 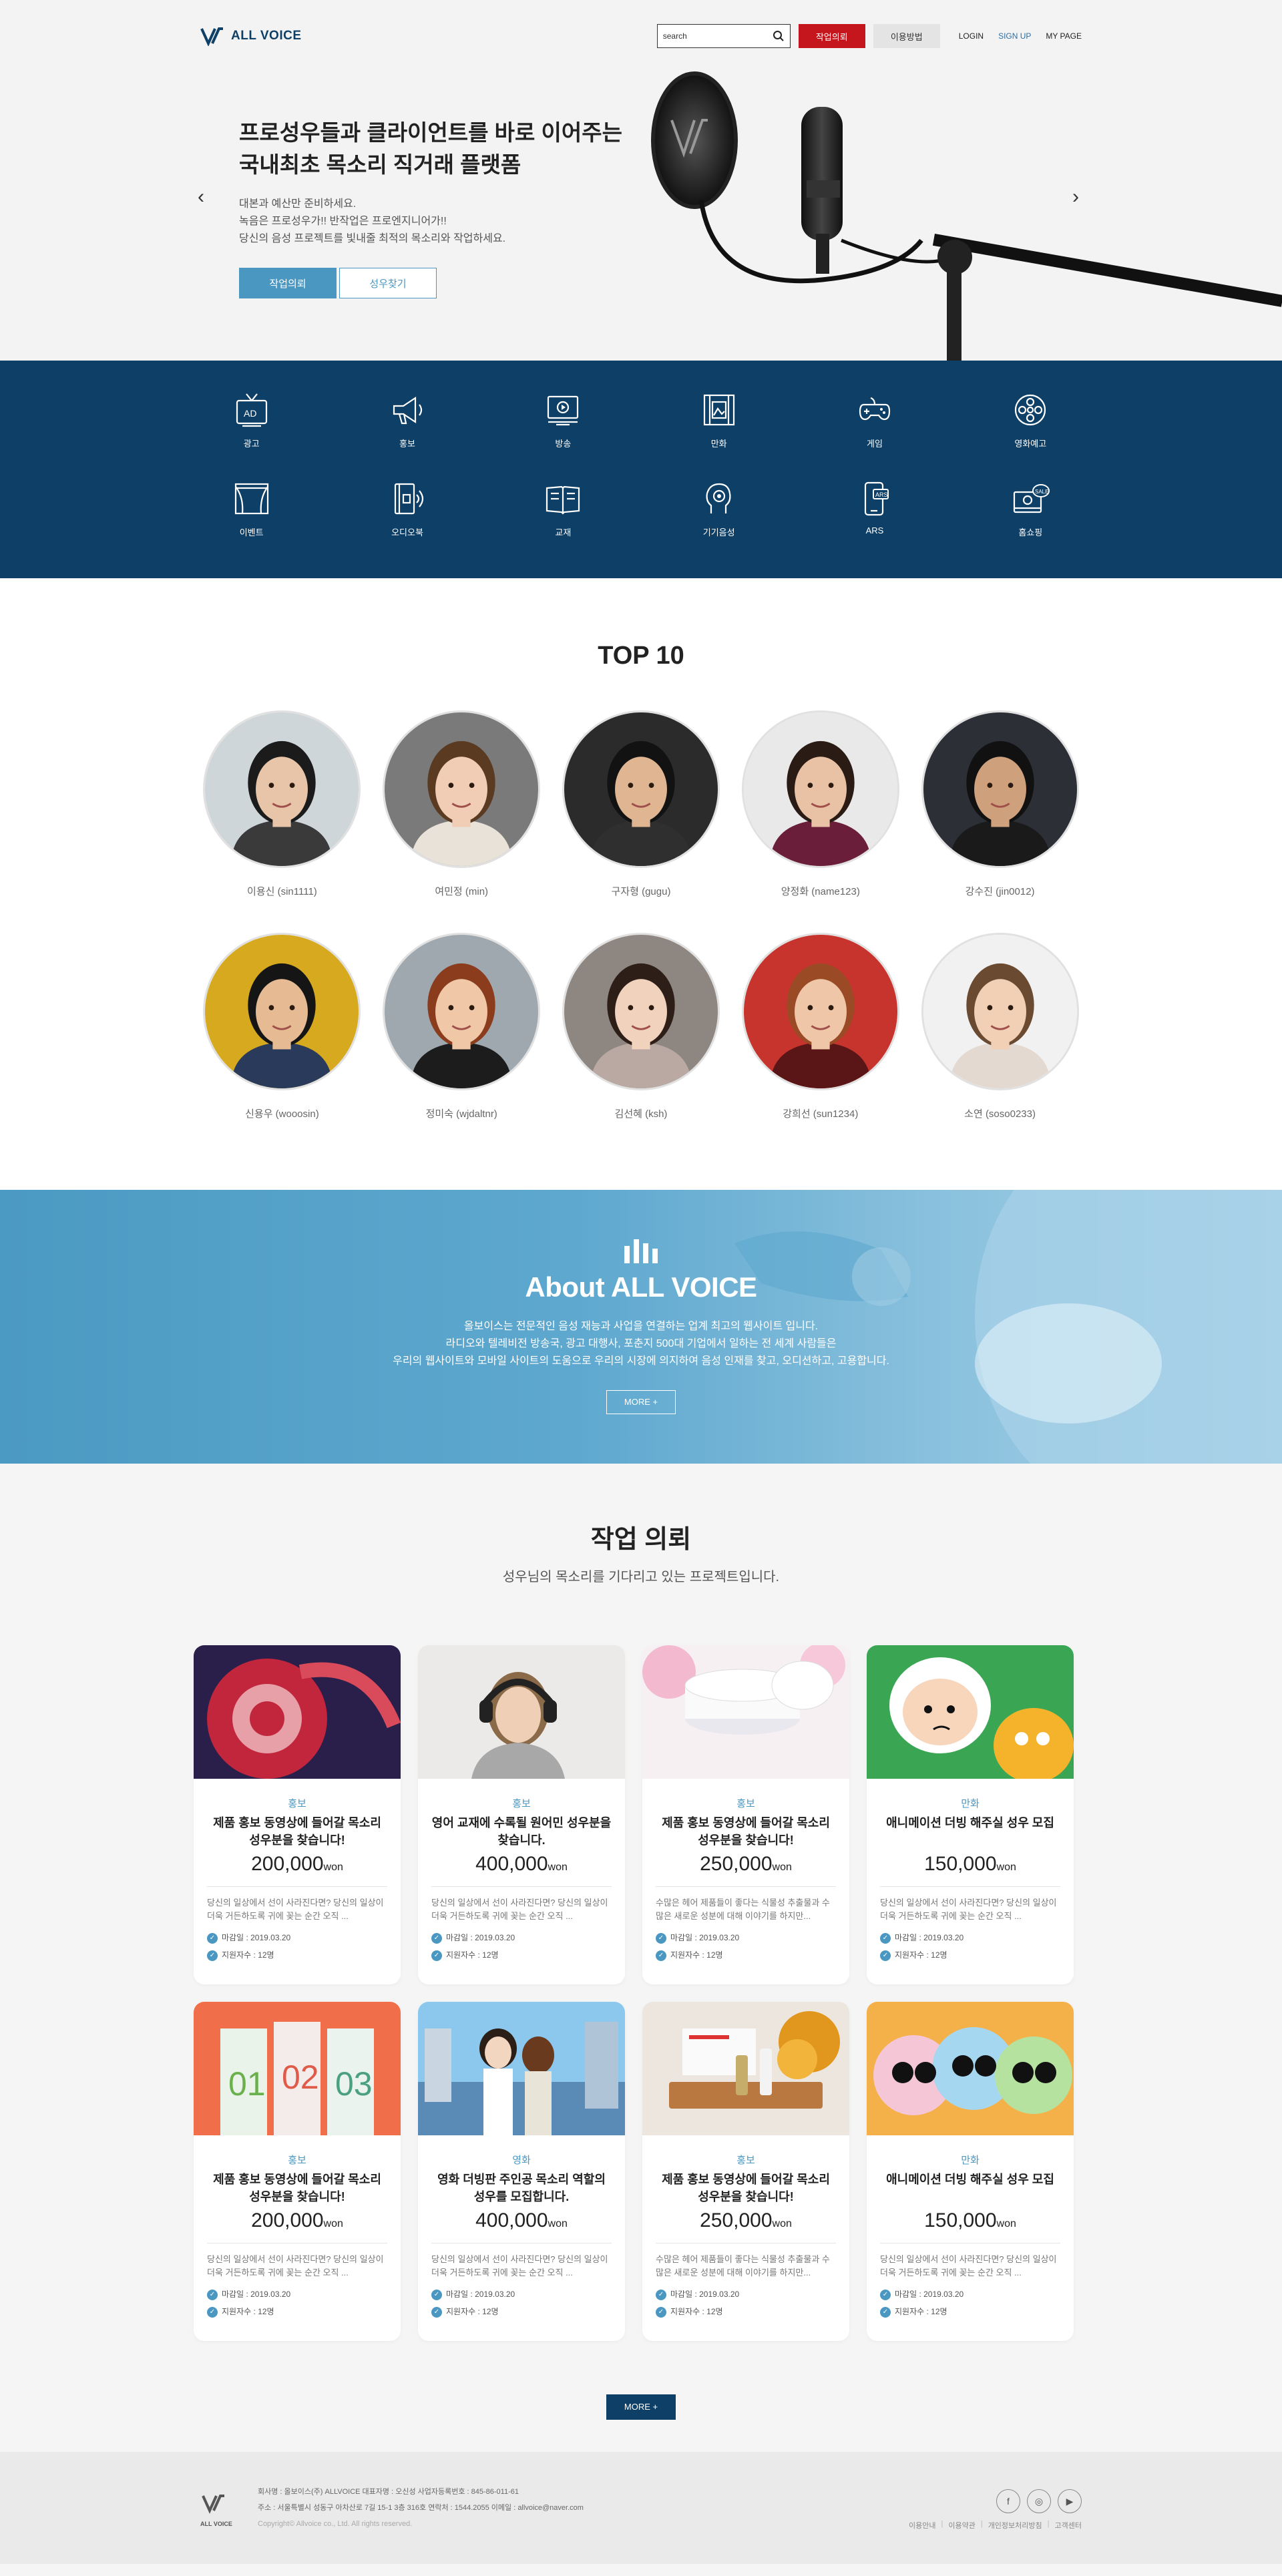 What do you see at coordinates (961, 2525) in the screenshot?
I see `footer-link: 이용약관` at bounding box center [961, 2525].